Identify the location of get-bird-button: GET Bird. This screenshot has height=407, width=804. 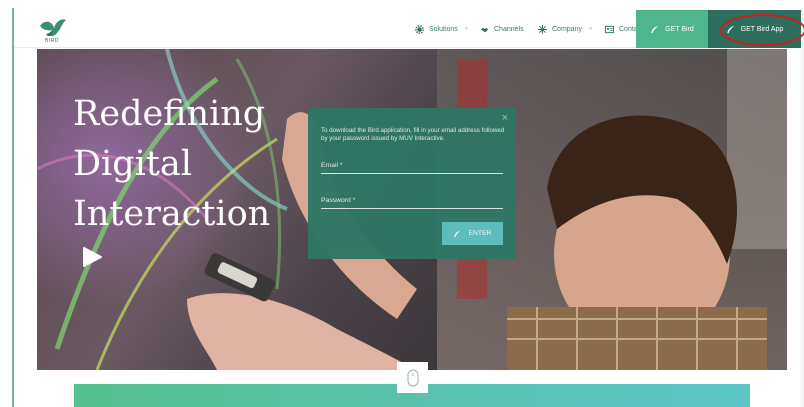
(672, 29).